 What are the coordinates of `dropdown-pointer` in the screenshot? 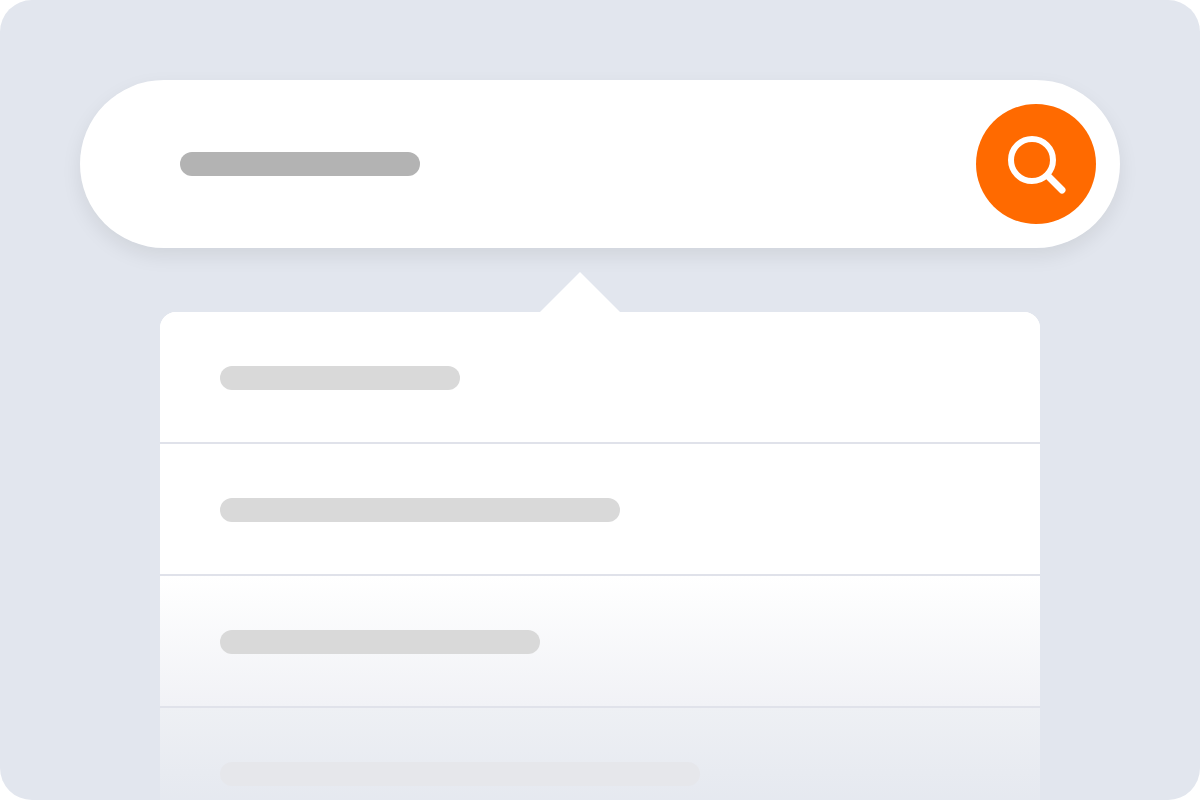 It's located at (580, 292).